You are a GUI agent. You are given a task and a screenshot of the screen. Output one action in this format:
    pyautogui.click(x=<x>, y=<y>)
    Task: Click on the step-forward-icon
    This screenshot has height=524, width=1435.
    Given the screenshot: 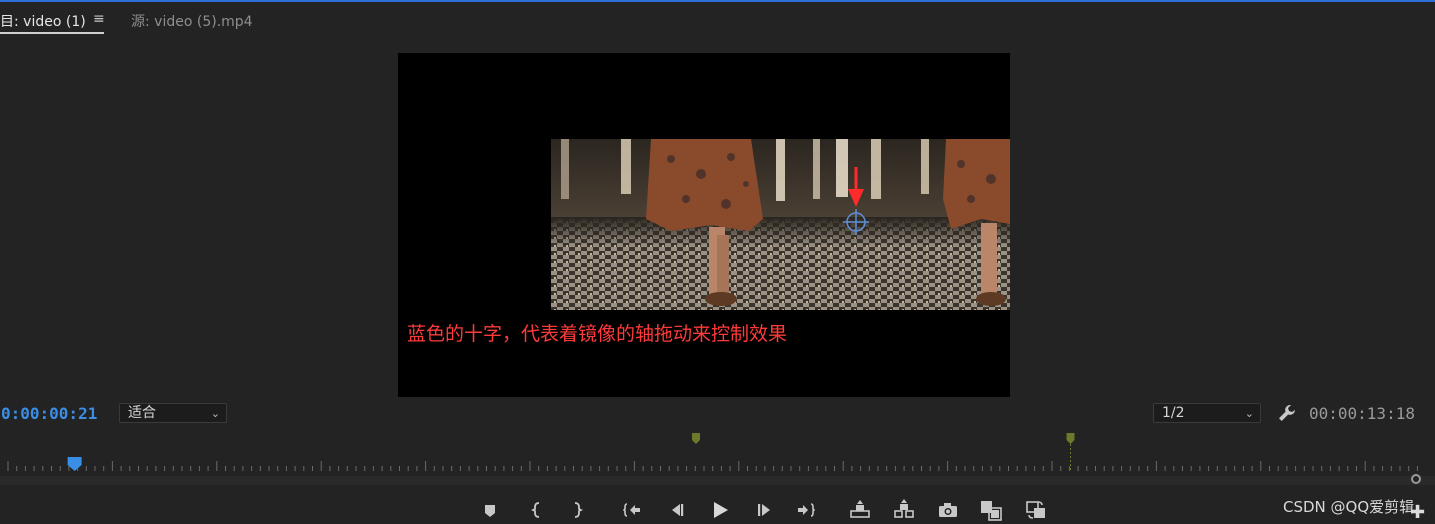 What is the action you would take?
    pyautogui.click(x=764, y=510)
    